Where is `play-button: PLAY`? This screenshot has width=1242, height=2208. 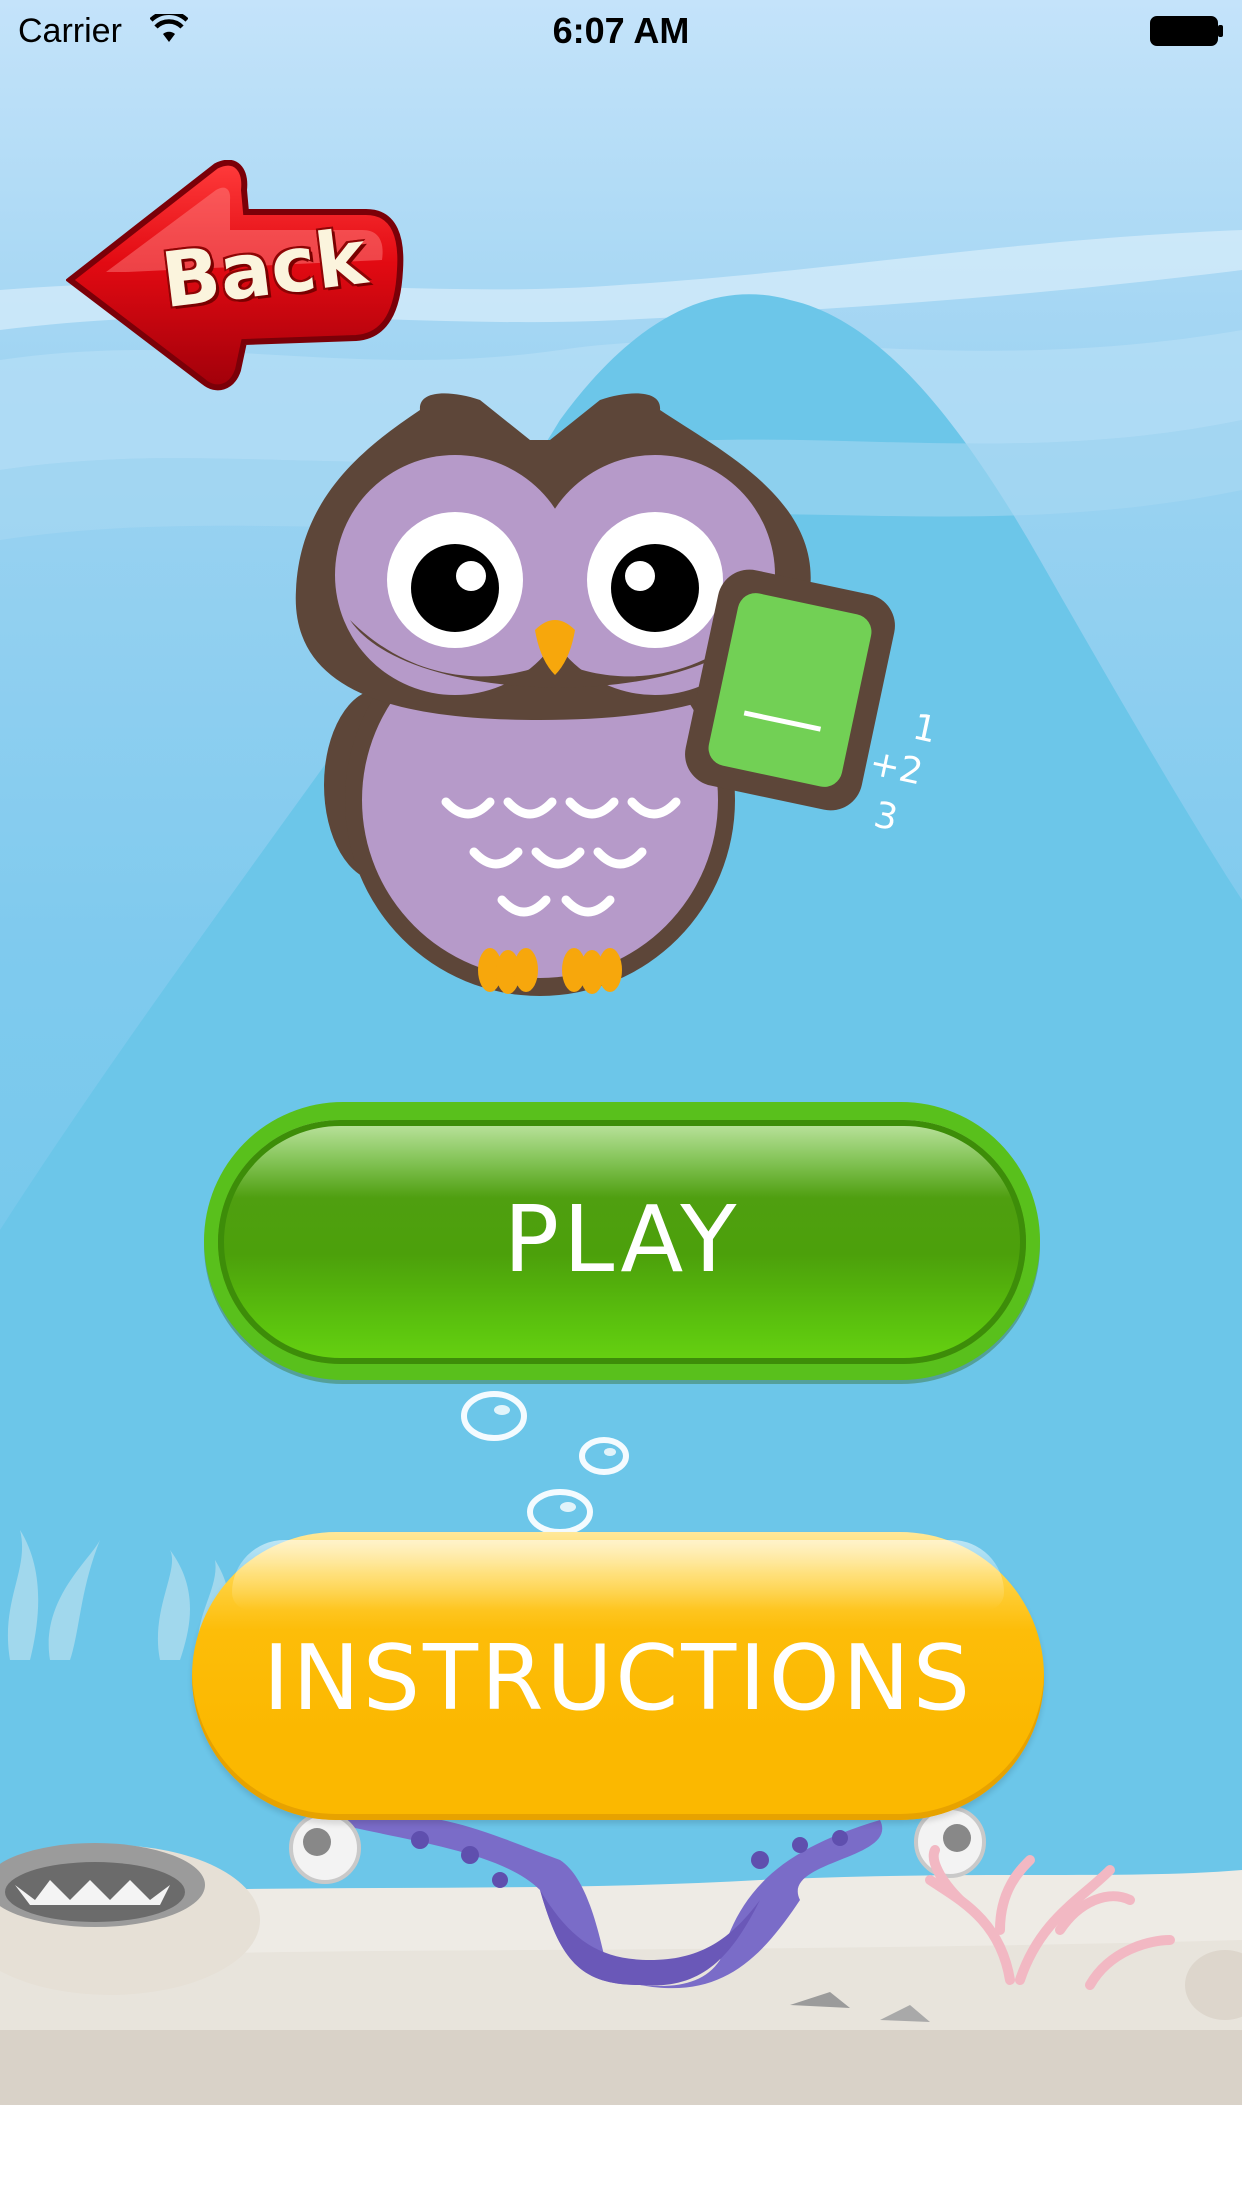 play-button: PLAY is located at coordinates (622, 1241).